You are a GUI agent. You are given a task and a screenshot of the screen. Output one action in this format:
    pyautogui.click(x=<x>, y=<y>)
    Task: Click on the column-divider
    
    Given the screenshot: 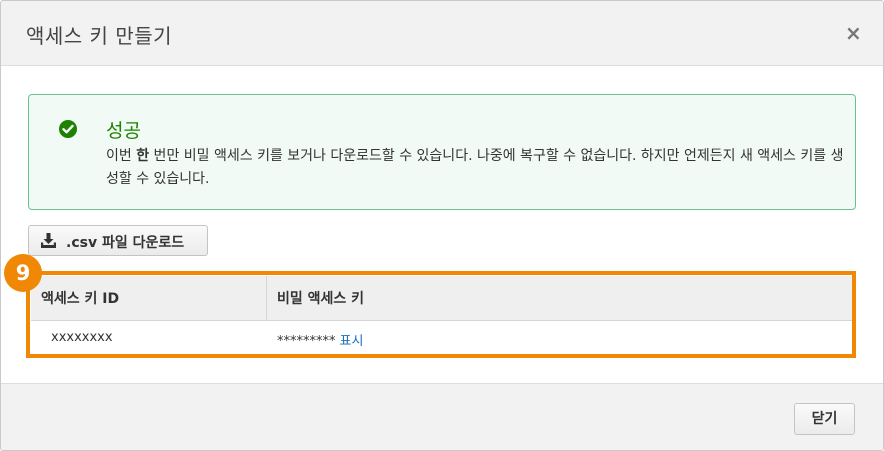 What is the action you would take?
    pyautogui.click(x=266, y=298)
    